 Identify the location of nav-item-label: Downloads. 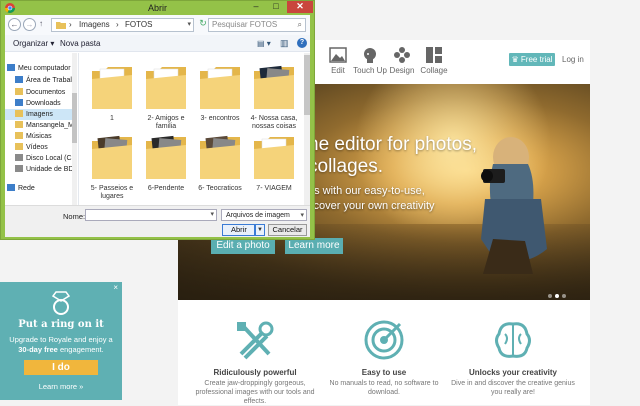
(43, 103).